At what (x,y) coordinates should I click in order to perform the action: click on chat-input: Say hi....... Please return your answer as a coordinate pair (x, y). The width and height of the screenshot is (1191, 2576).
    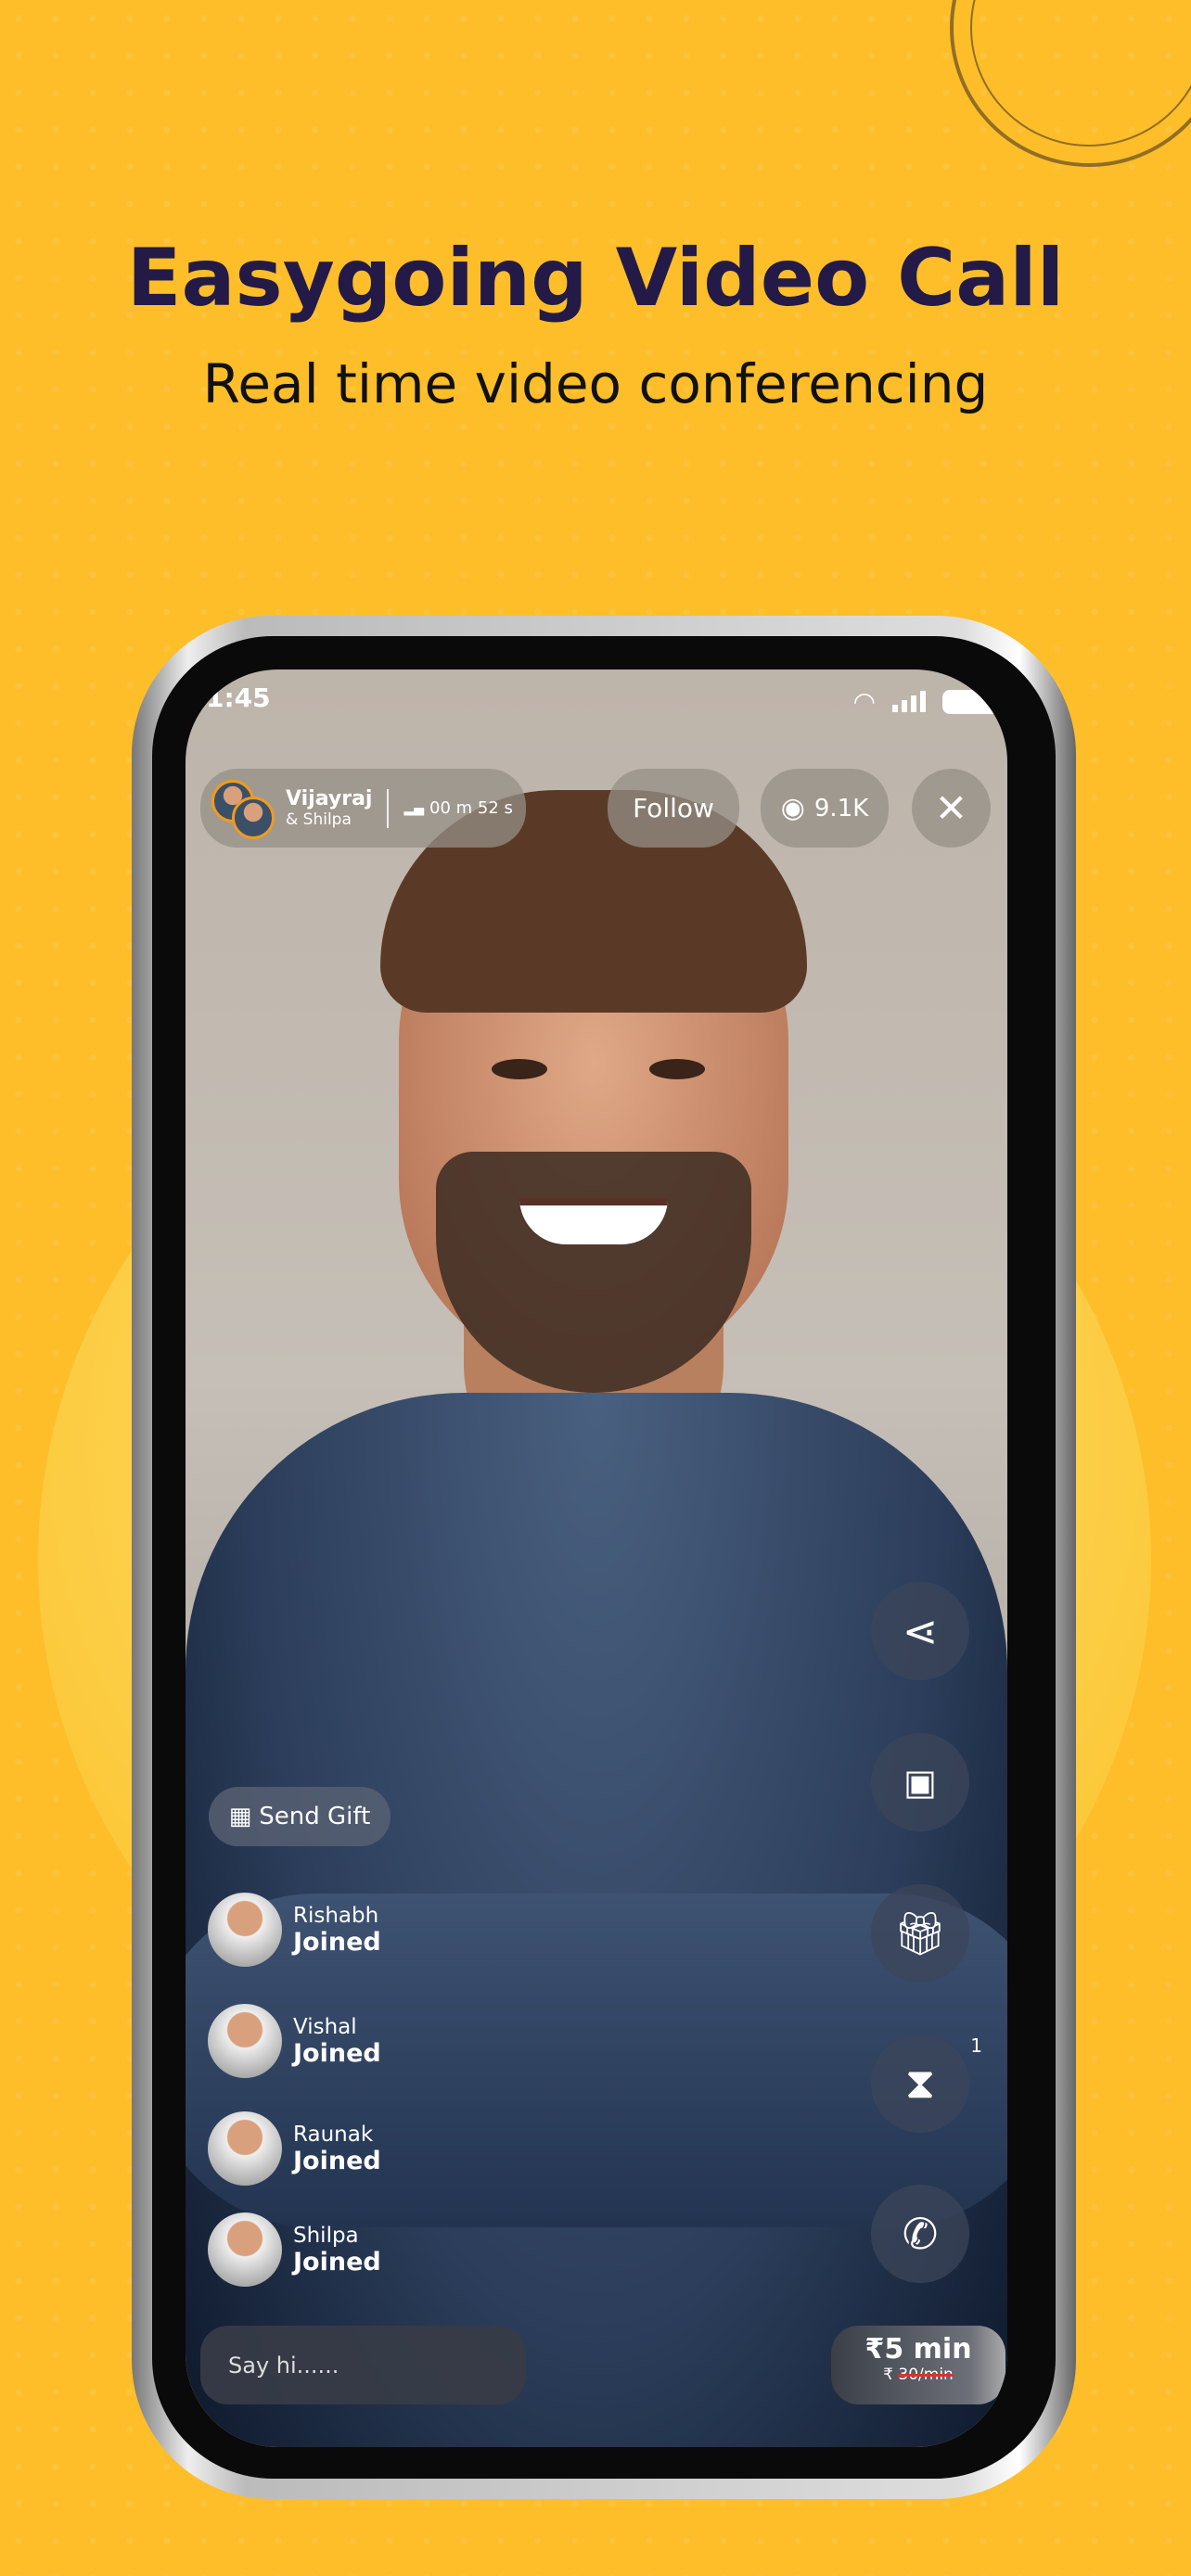
    Looking at the image, I should click on (363, 2365).